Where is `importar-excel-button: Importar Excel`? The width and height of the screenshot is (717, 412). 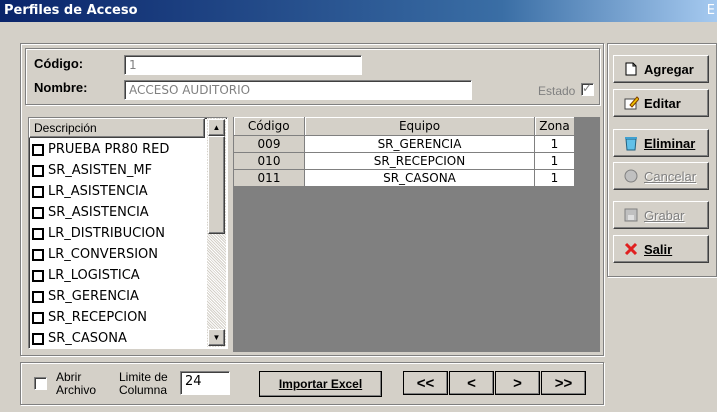 importar-excel-button: Importar Excel is located at coordinates (320, 384).